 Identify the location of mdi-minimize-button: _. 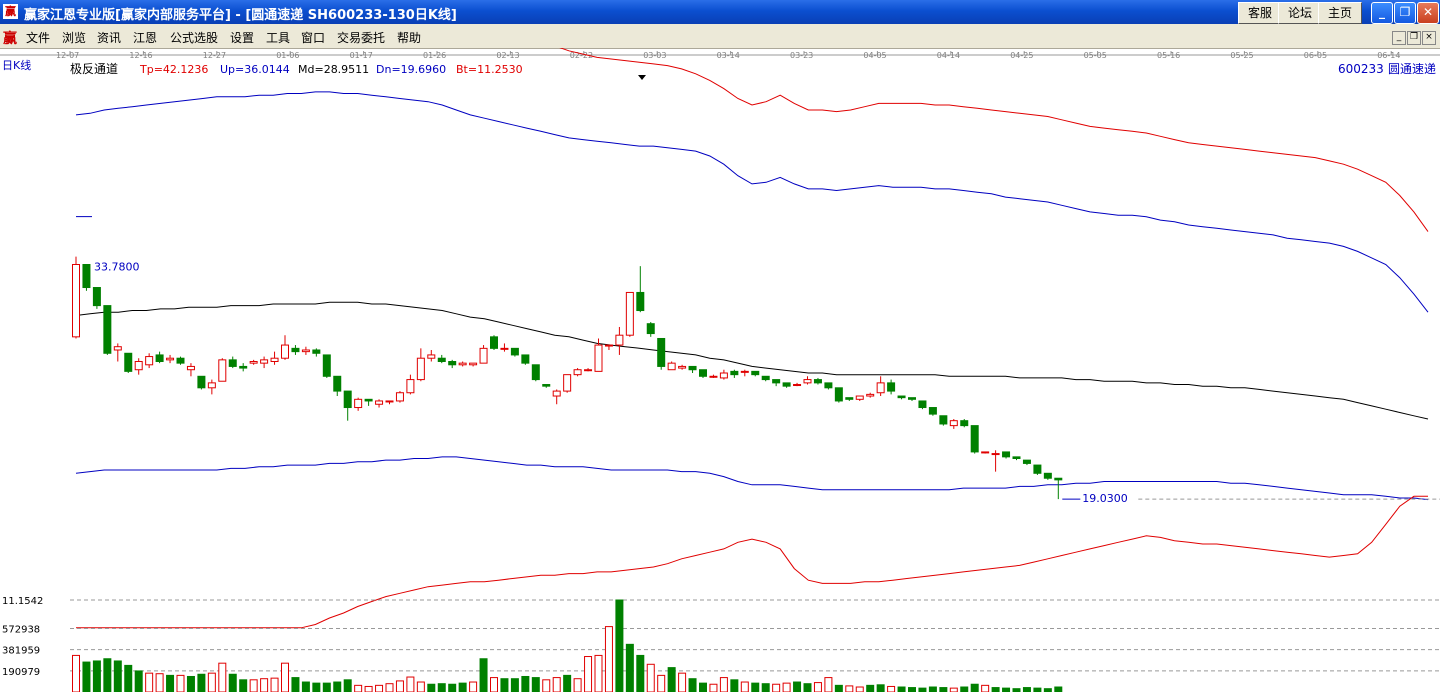
(1399, 38).